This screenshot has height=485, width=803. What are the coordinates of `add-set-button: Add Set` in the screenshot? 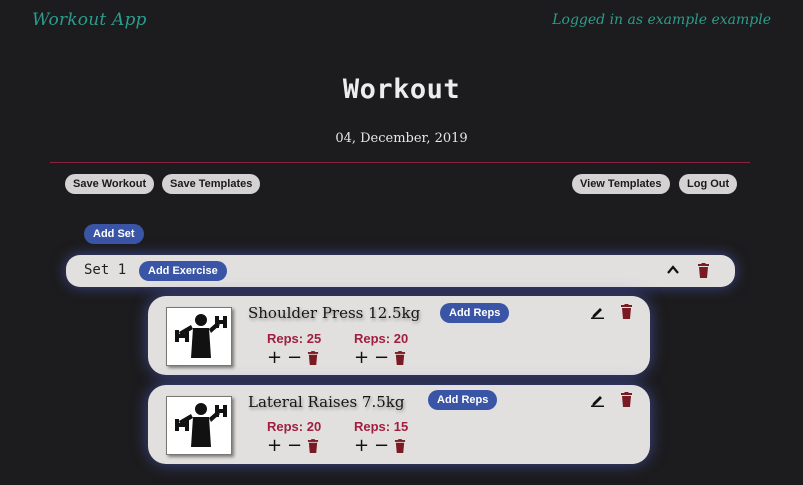 It's located at (114, 234).